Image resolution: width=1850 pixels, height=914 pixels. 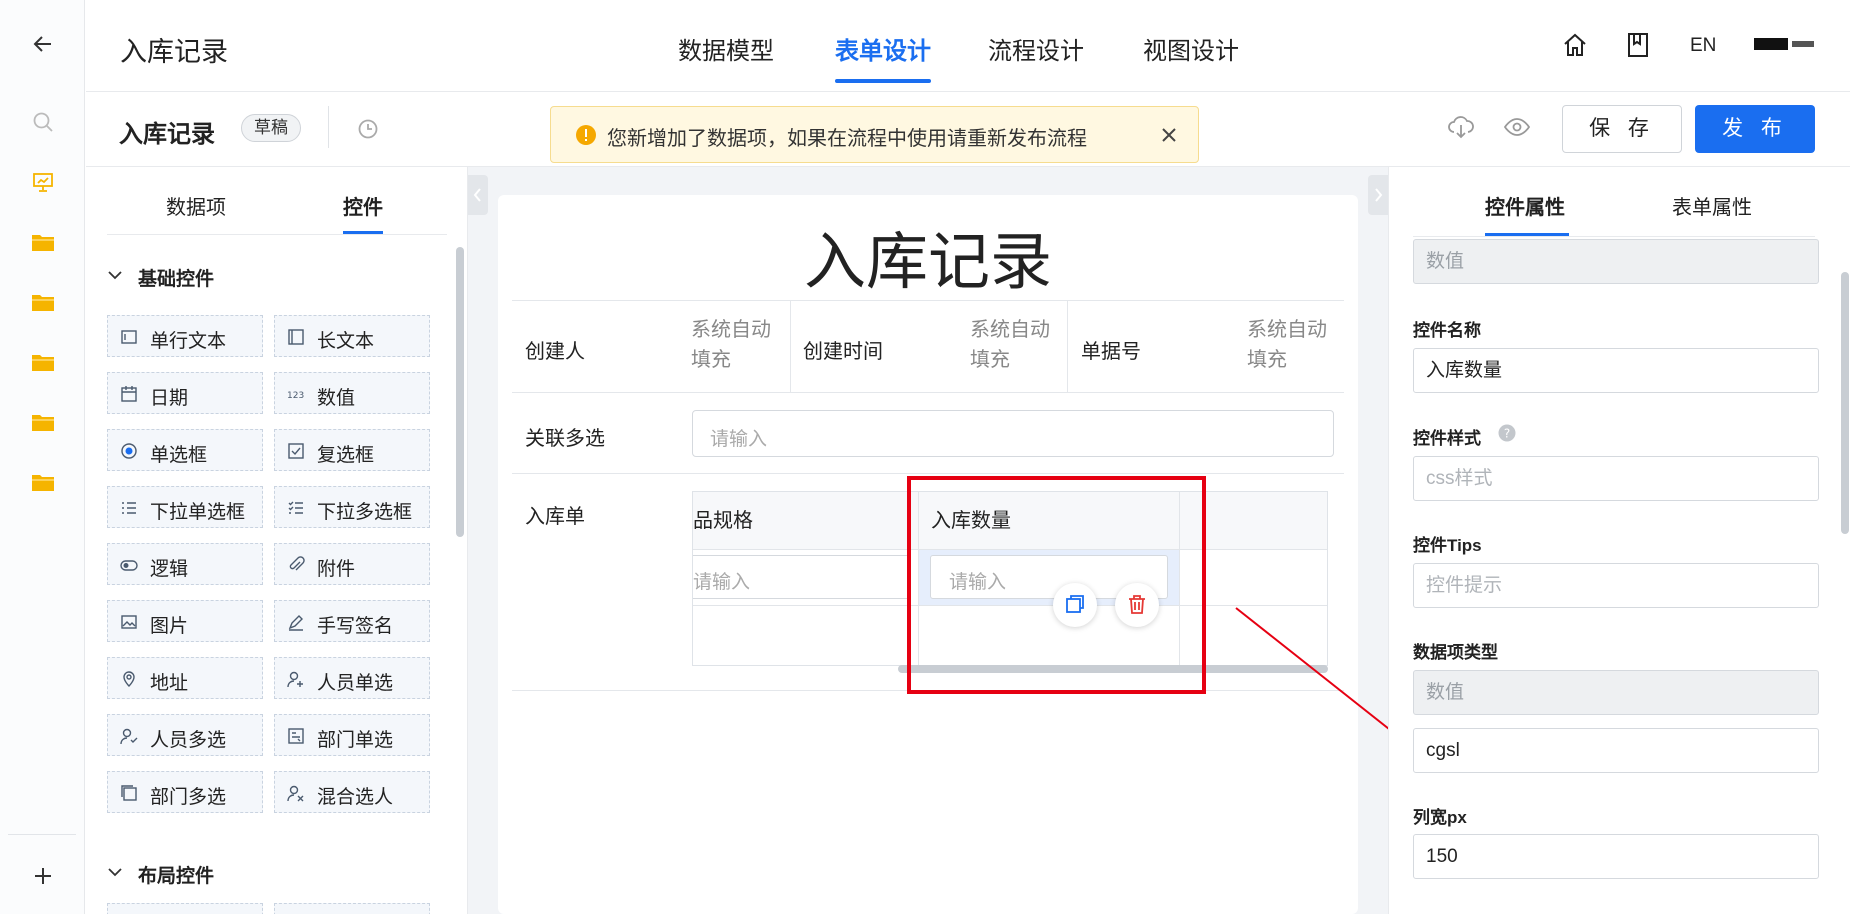 What do you see at coordinates (1036, 48) in the screenshot?
I see `tab-flow-design: 流程设计` at bounding box center [1036, 48].